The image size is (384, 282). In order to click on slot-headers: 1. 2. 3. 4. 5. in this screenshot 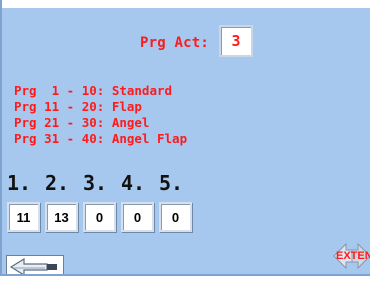, I will do `click(102, 183)`.